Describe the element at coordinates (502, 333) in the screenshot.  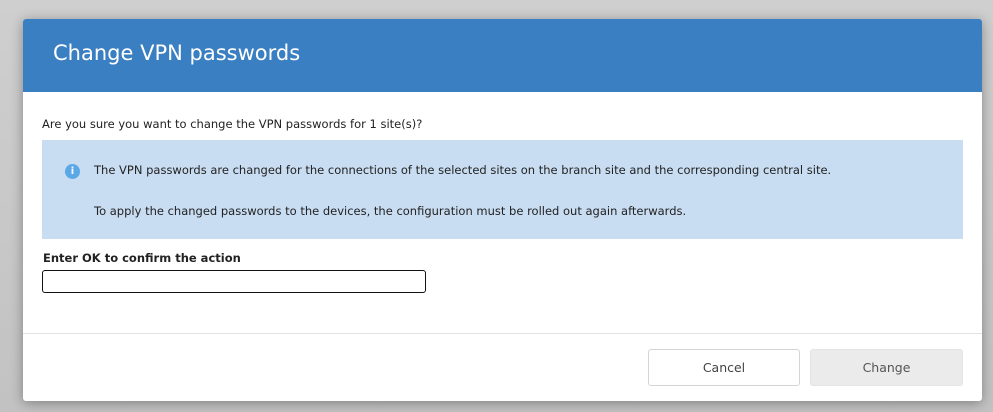
I see `footer-divider` at that location.